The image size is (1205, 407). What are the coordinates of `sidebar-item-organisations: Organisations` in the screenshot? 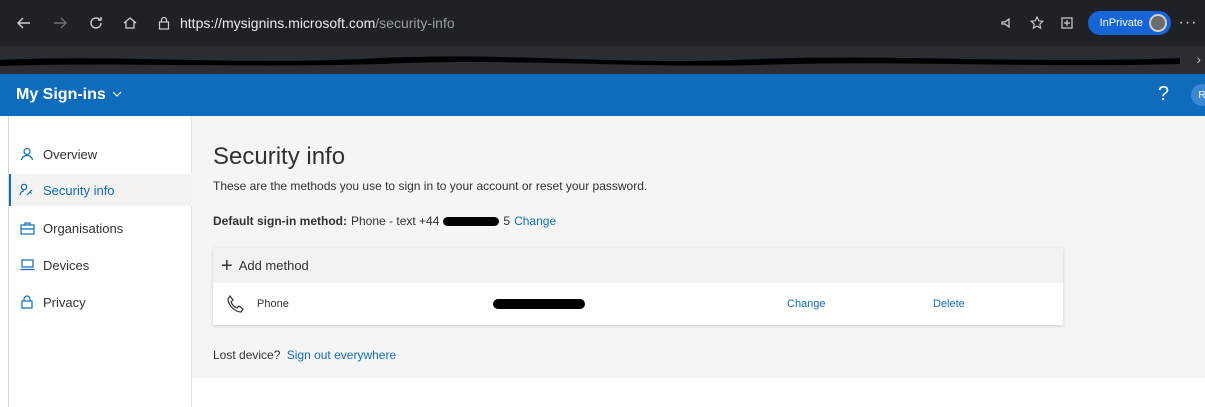 It's located at (100, 228).